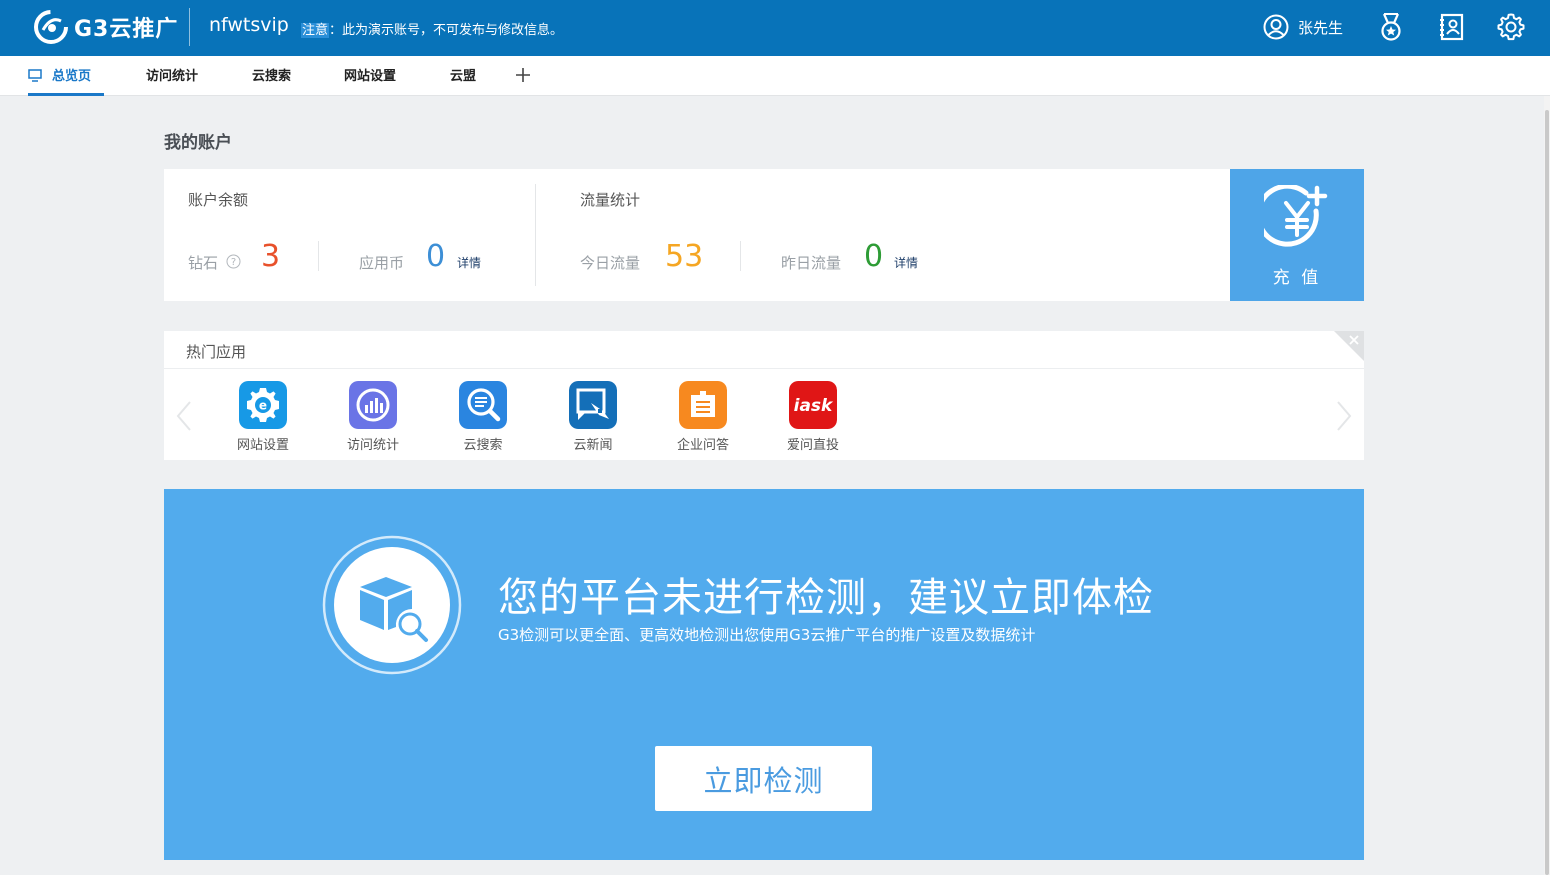  Describe the element at coordinates (218, 200) in the screenshot. I see `balance-label: 账户余额` at that location.